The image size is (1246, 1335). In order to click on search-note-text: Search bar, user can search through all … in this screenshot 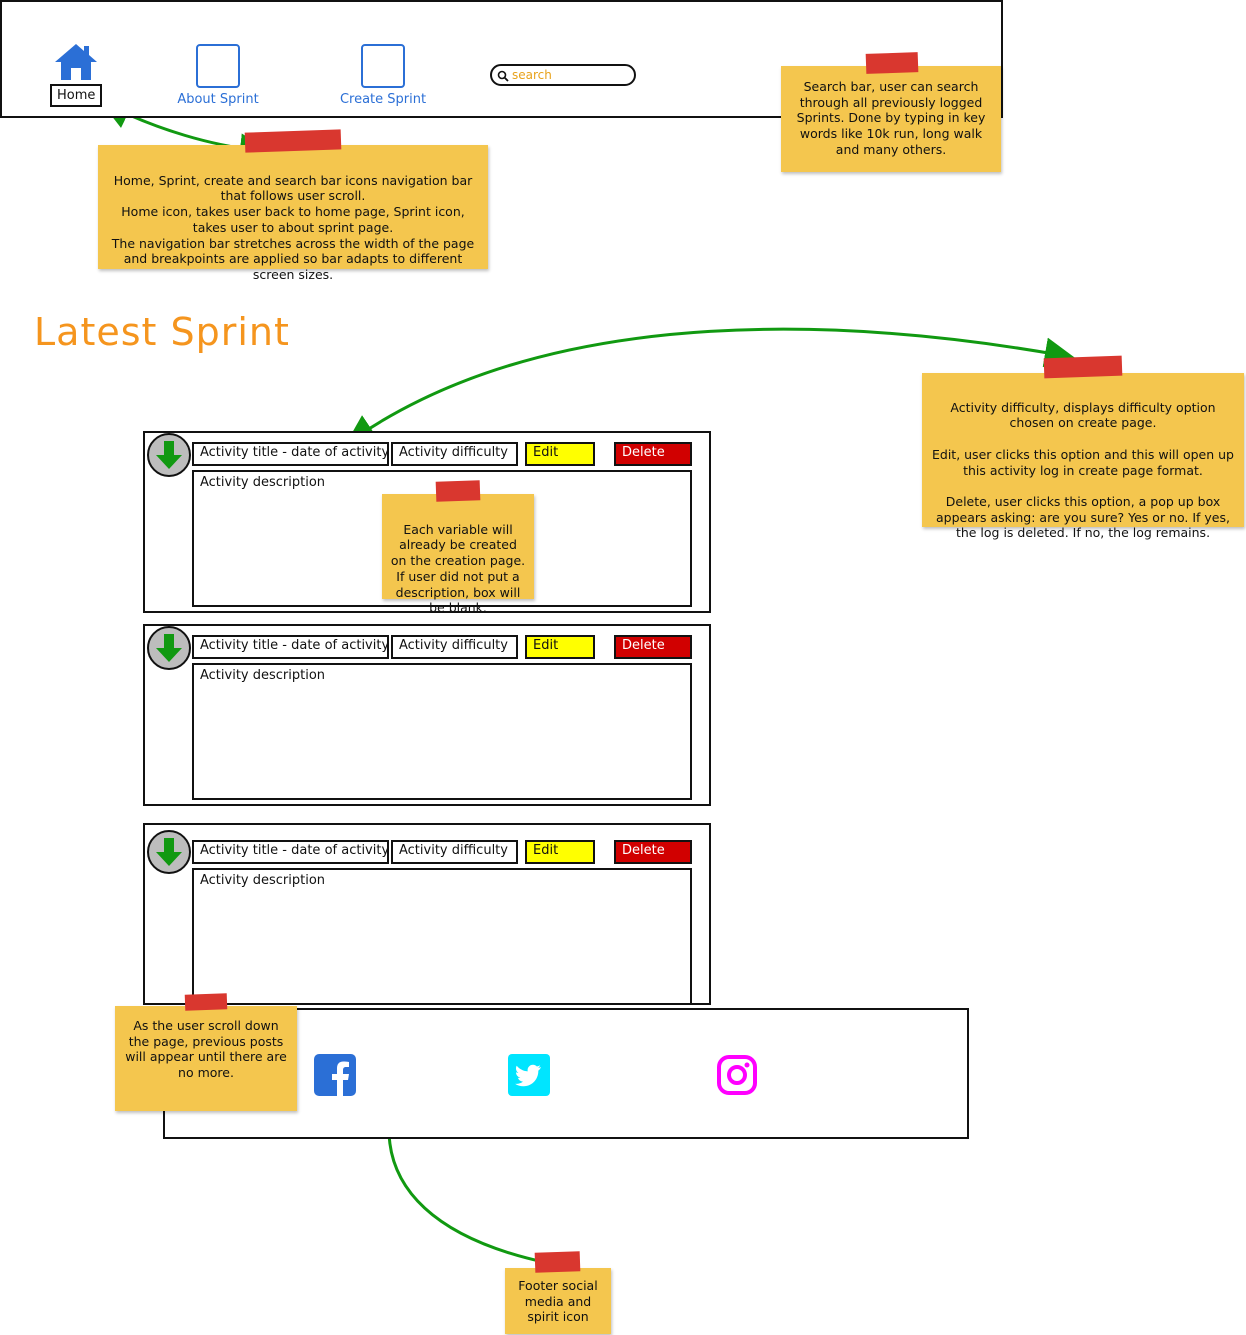, I will do `click(891, 118)`.